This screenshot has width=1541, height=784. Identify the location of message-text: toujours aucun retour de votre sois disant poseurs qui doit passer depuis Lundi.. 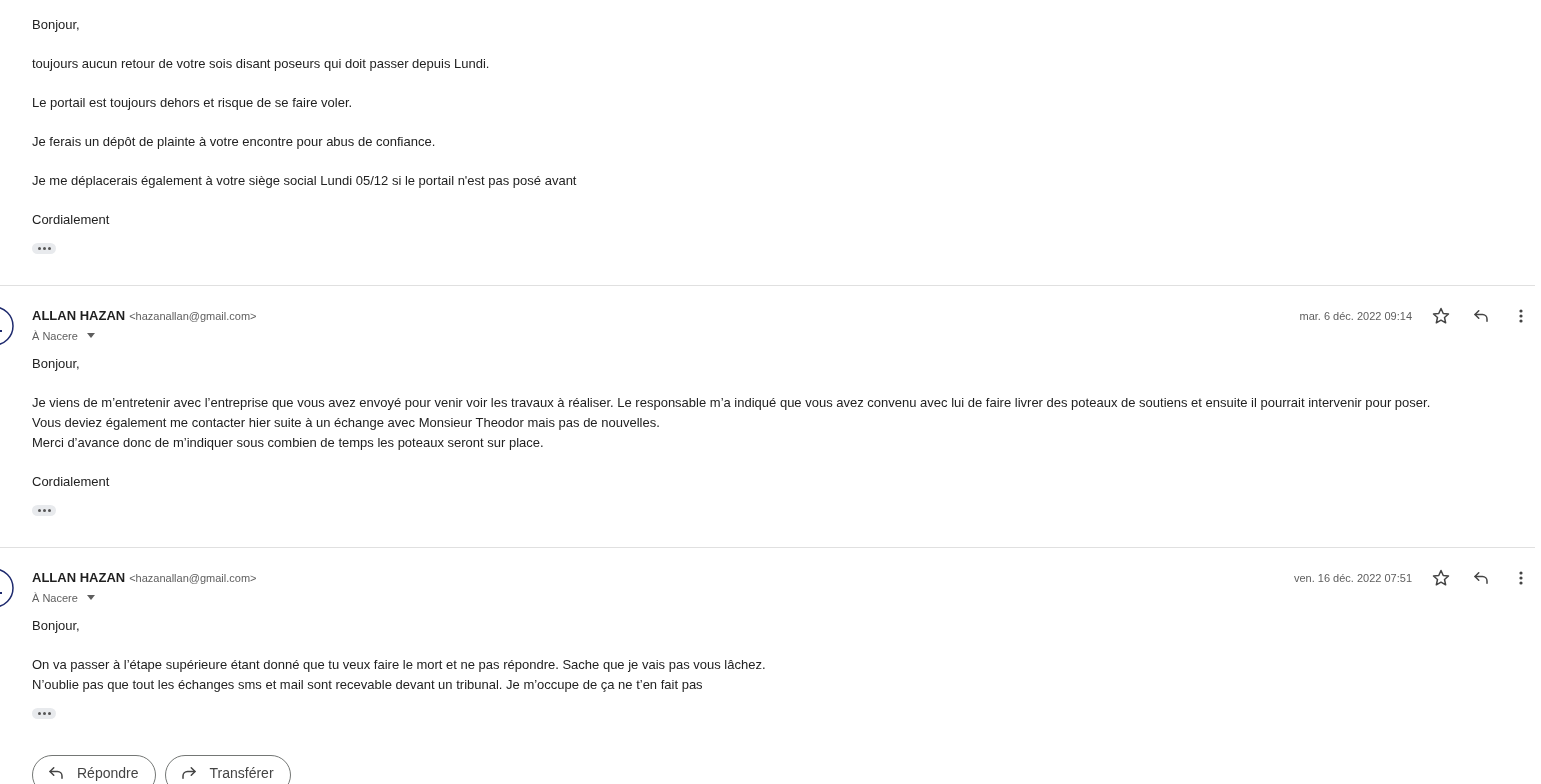
(261, 64).